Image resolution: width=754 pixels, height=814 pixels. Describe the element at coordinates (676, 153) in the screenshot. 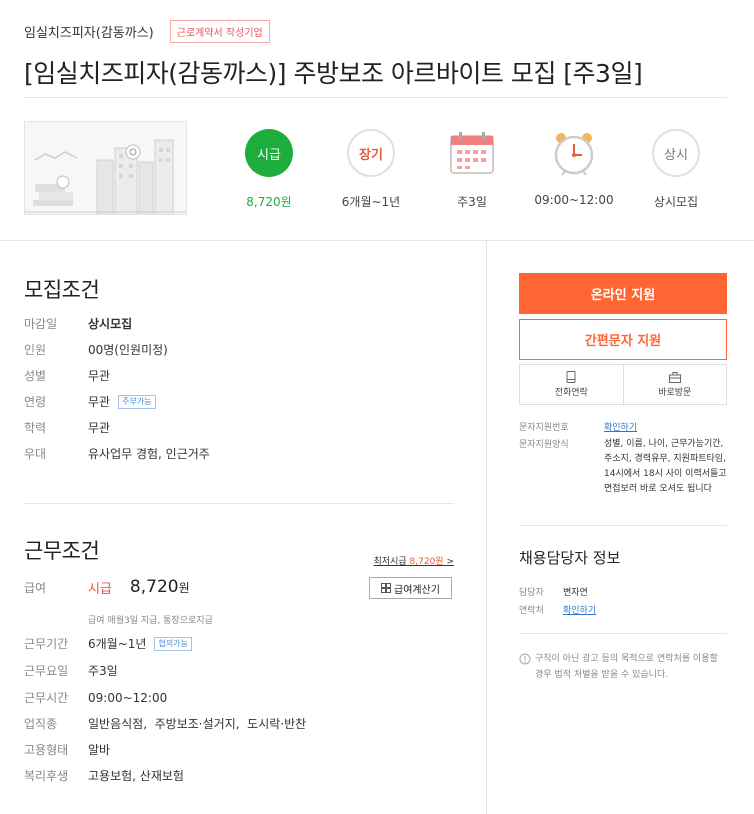

I see `recruit-circle: 상시` at that location.